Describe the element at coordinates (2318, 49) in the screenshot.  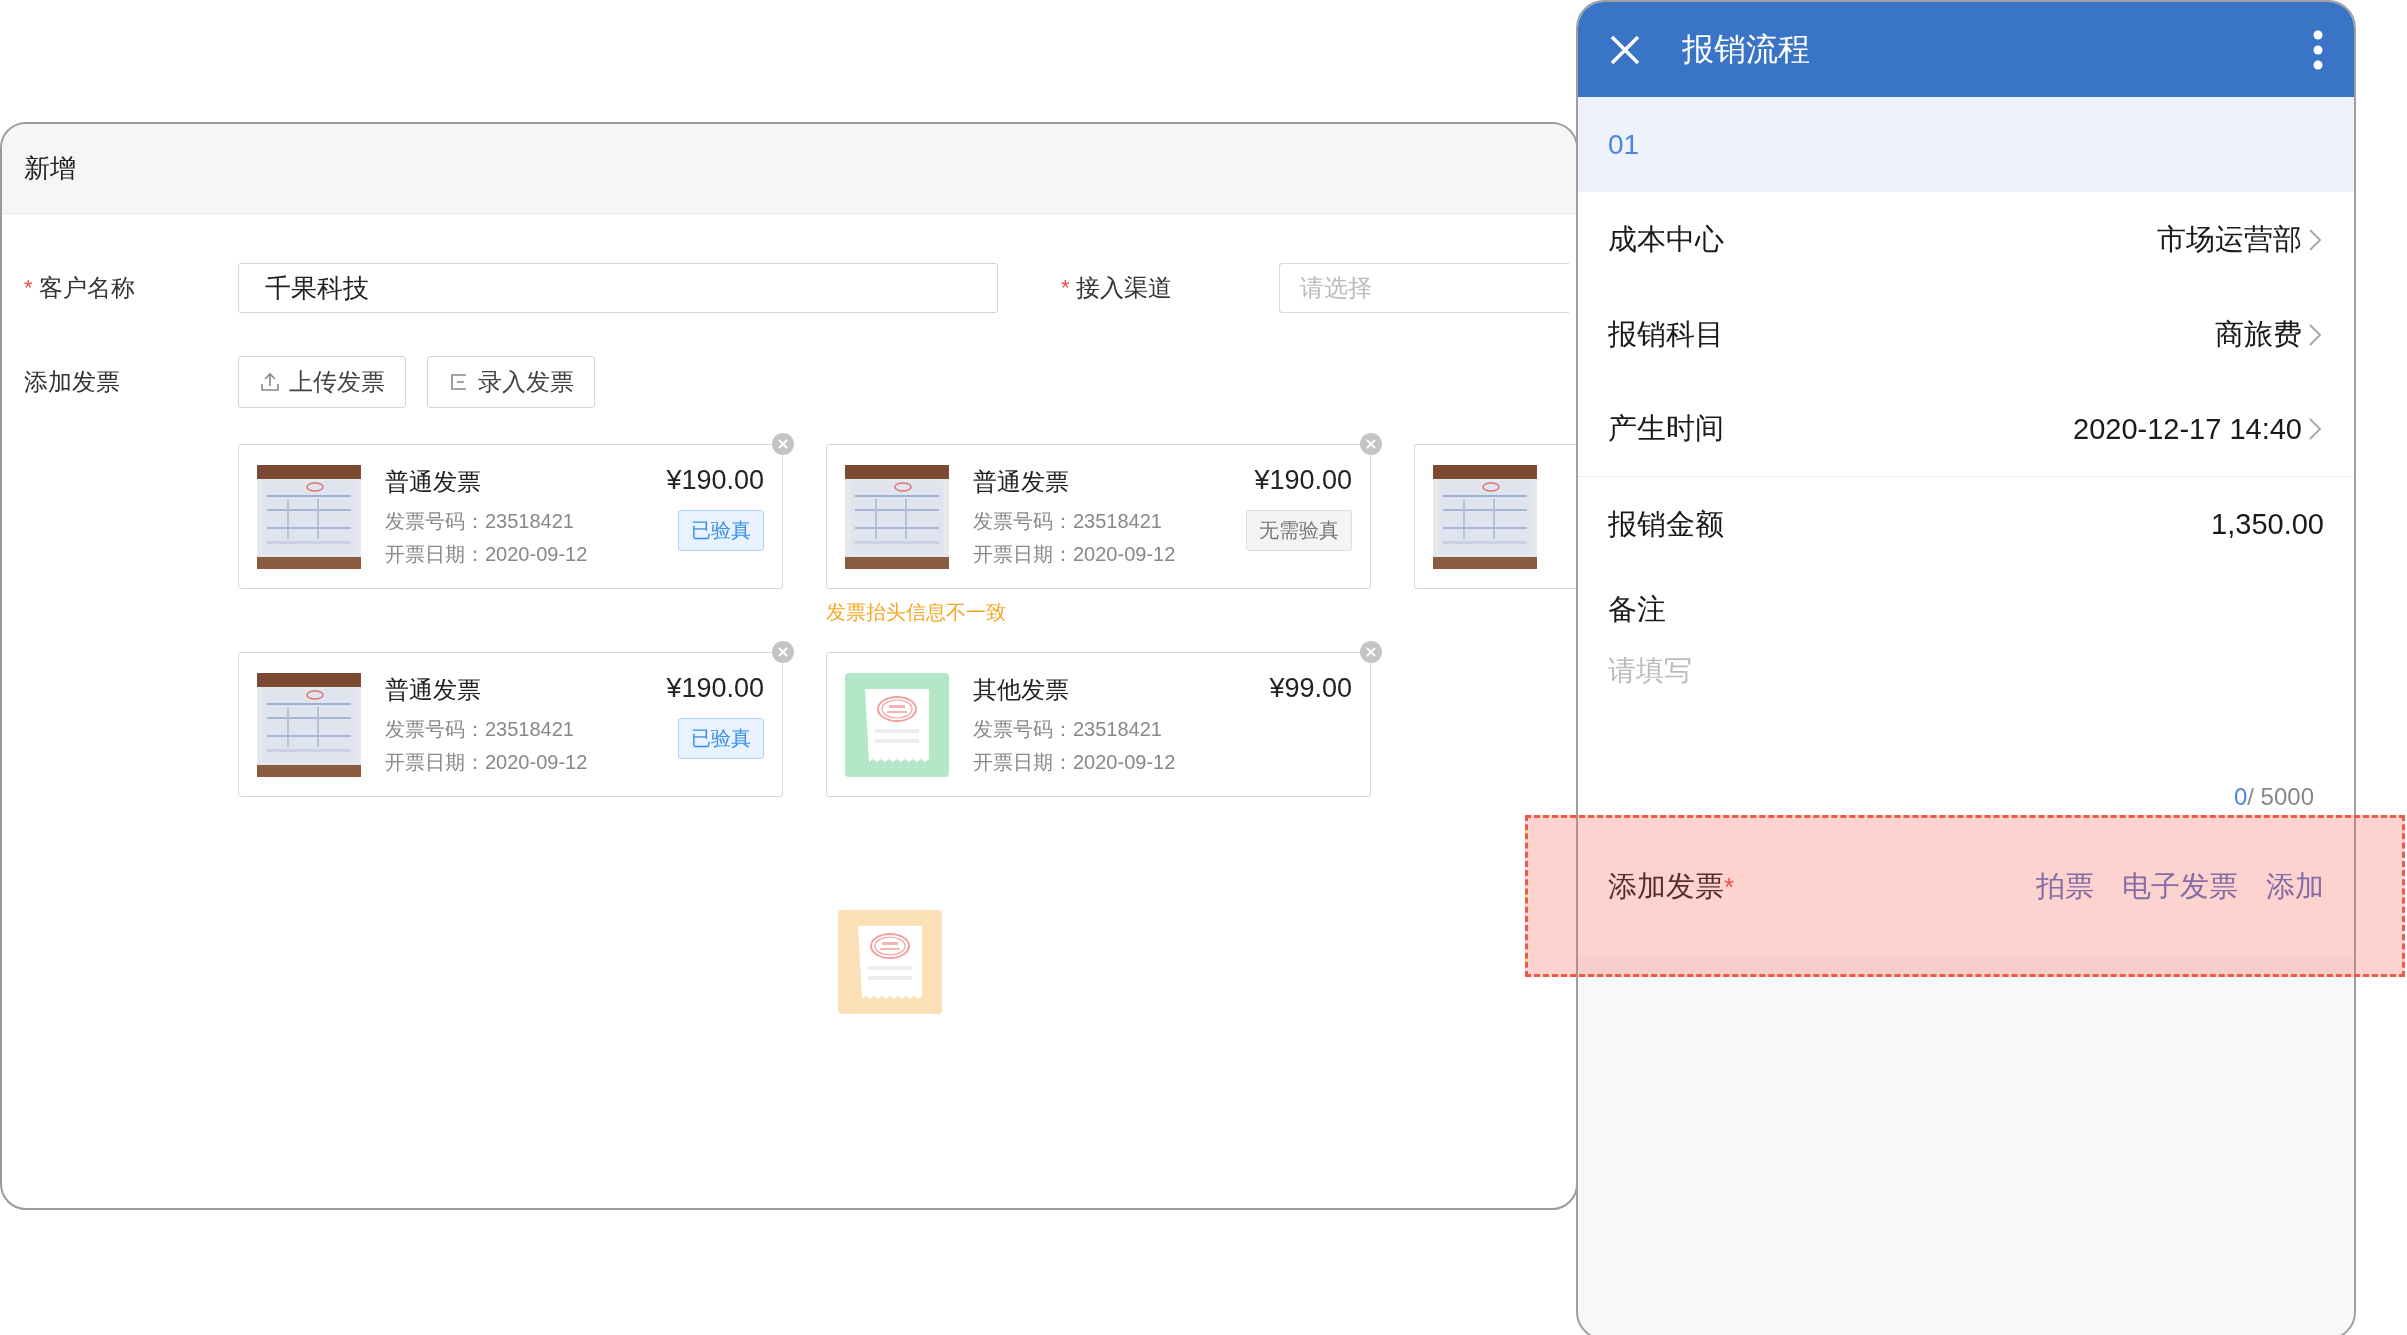
I see `more-icon` at that location.